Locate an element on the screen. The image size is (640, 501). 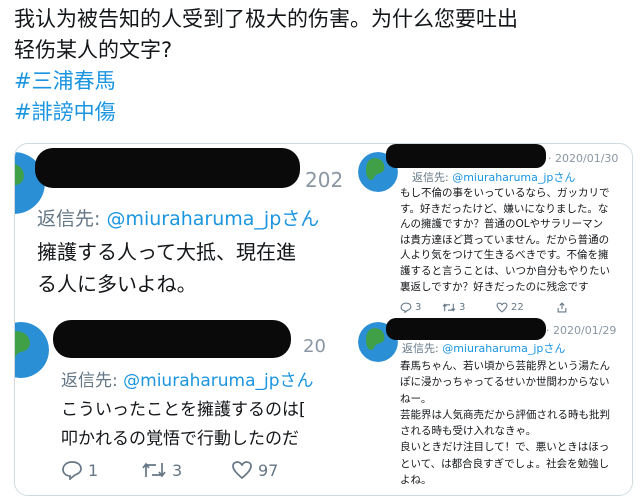
reply-body-line: 人より気をつけて生きるべきです。不倫を擁 is located at coordinates (504, 255).